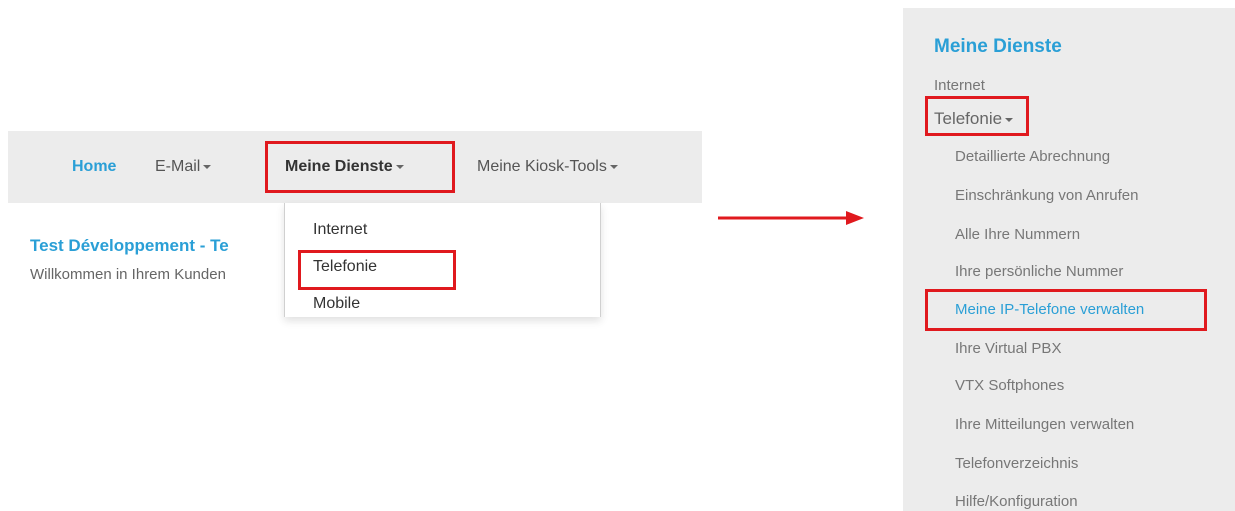  What do you see at coordinates (959, 85) in the screenshot?
I see `sidebar-item-internet: Internet` at bounding box center [959, 85].